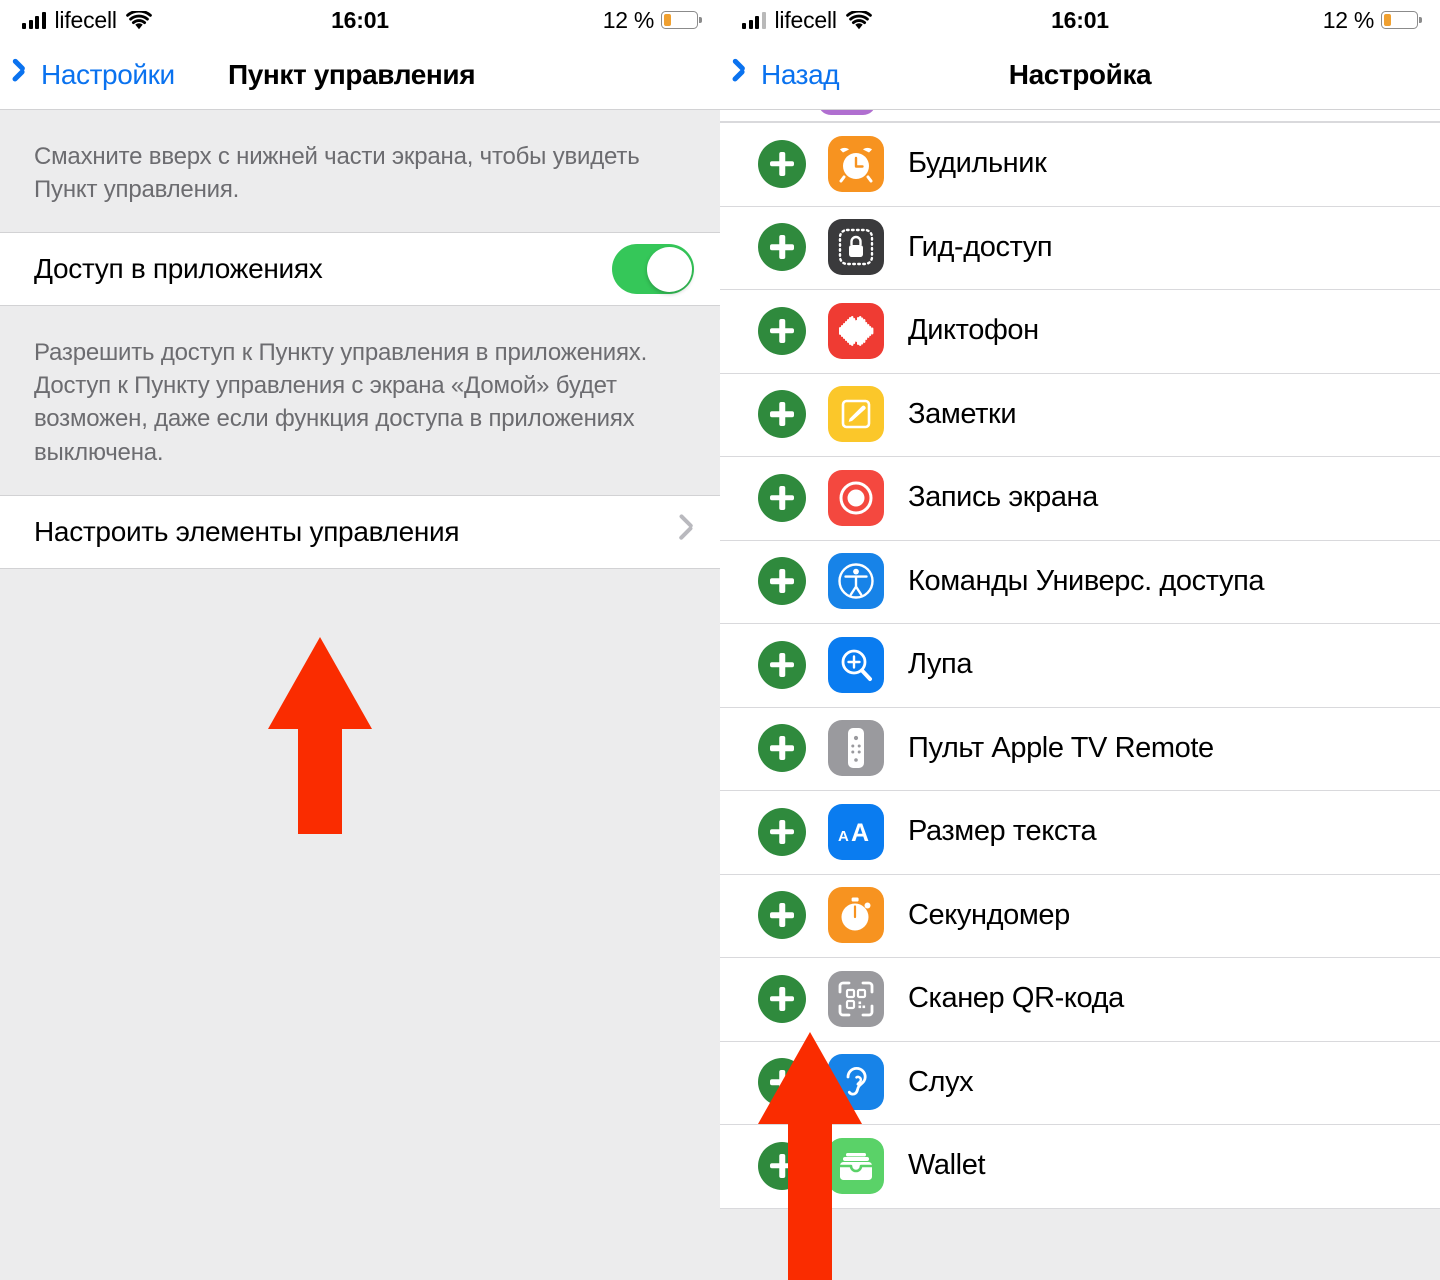 This screenshot has width=1440, height=1280. What do you see at coordinates (360, 20) in the screenshot?
I see `status-bar-left: lifecell 16:01 12 %` at bounding box center [360, 20].